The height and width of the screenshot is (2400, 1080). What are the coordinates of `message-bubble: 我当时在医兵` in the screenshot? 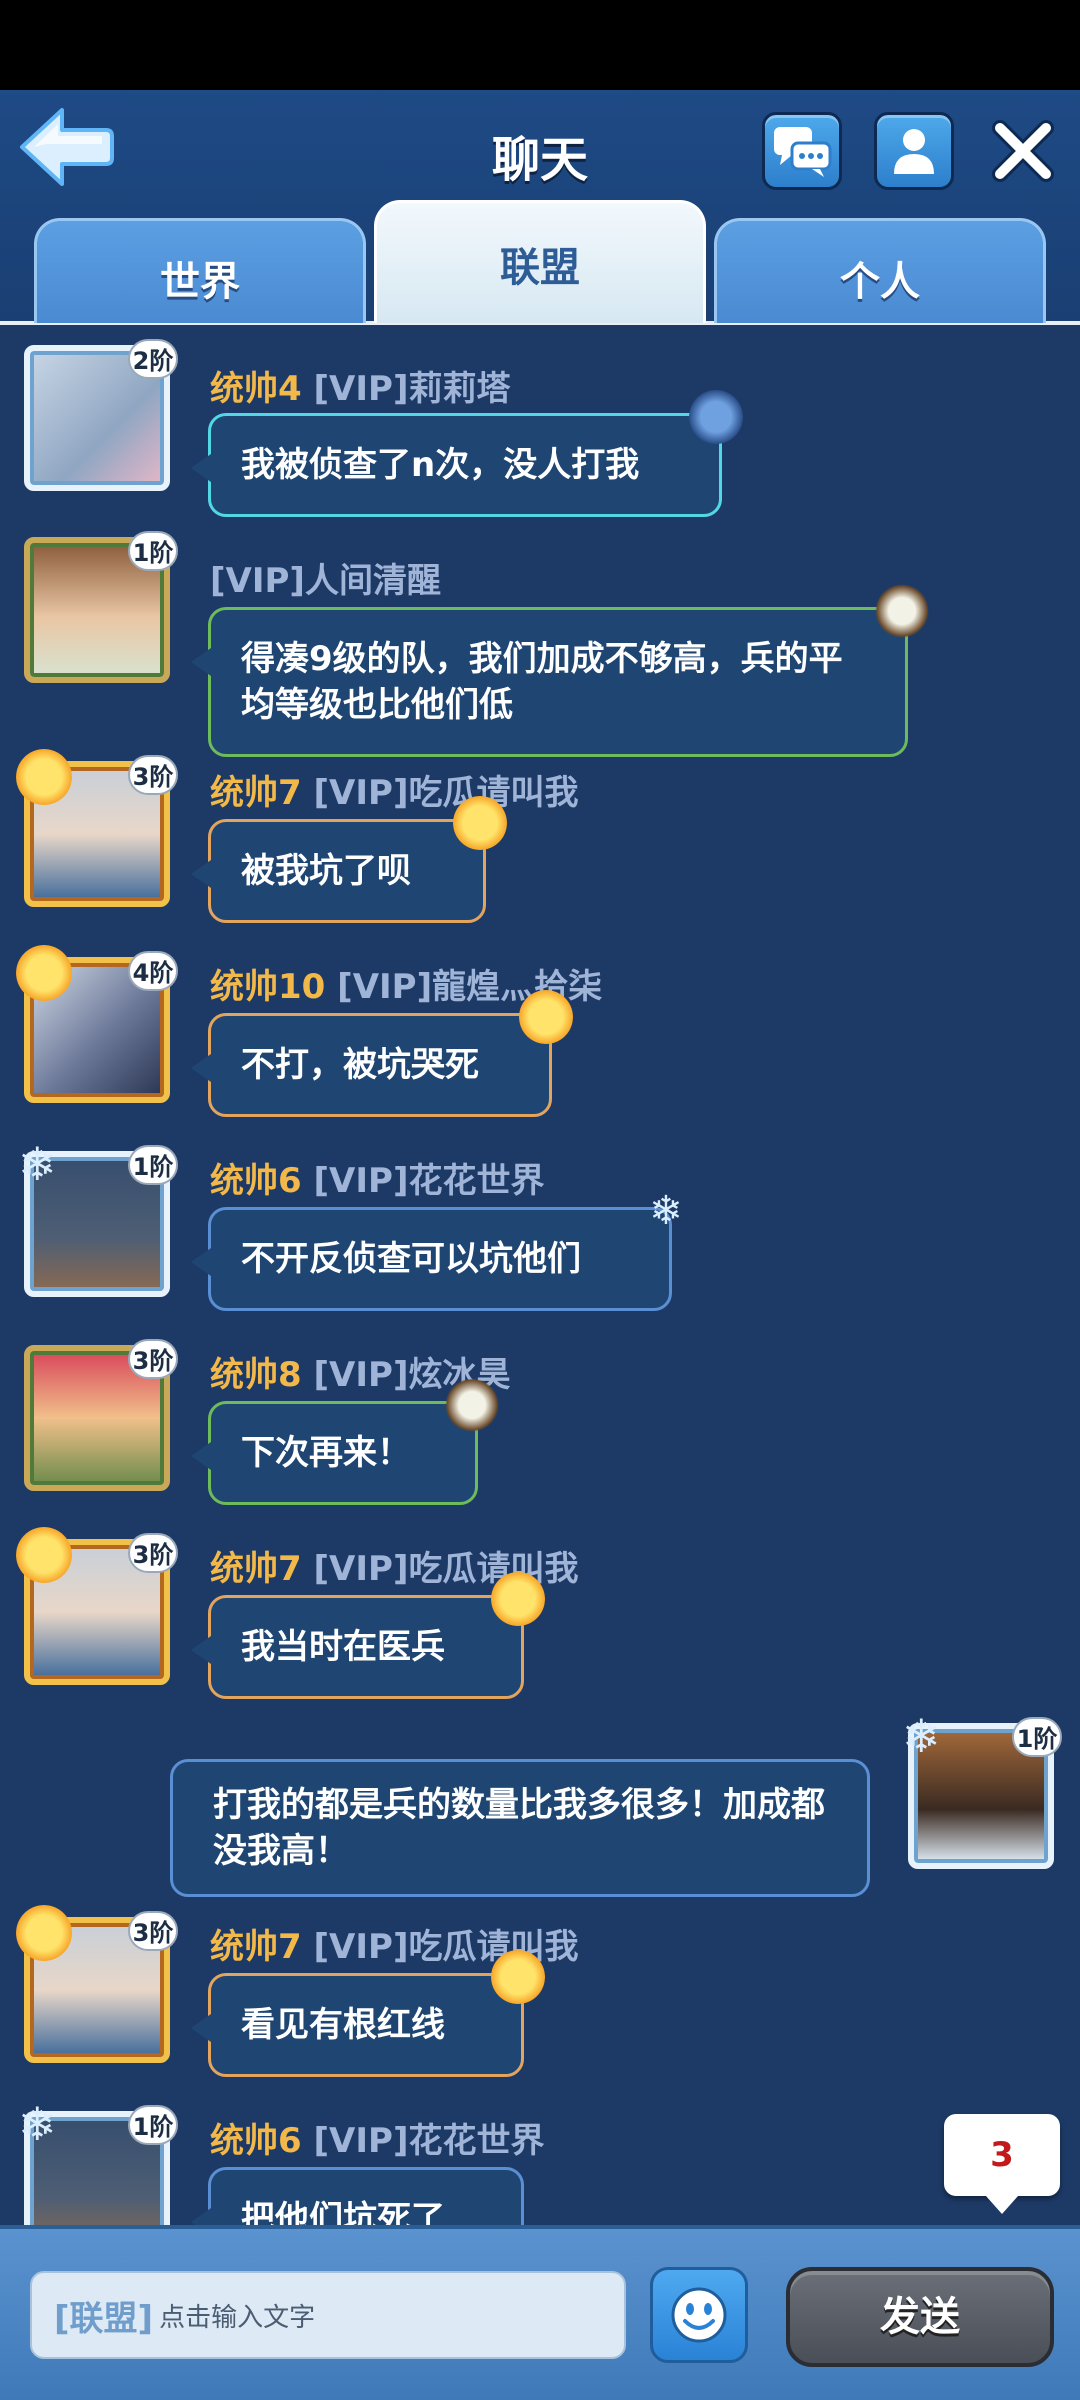 It's located at (368, 1635).